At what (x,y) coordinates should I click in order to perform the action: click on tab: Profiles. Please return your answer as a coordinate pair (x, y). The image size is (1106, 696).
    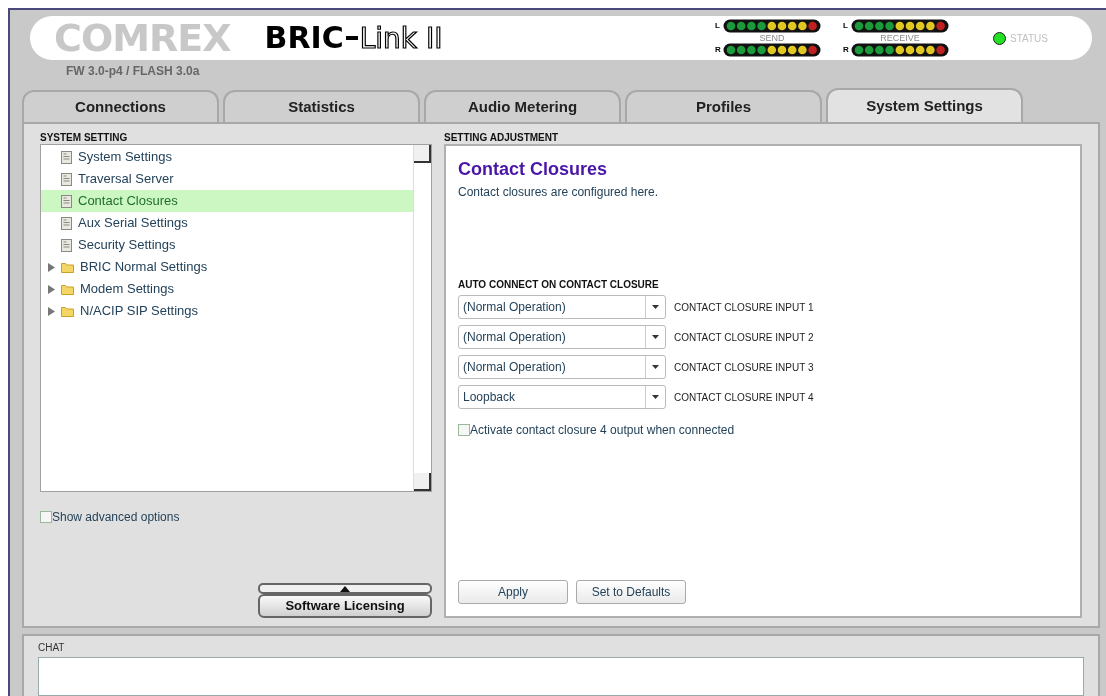
    Looking at the image, I should click on (723, 106).